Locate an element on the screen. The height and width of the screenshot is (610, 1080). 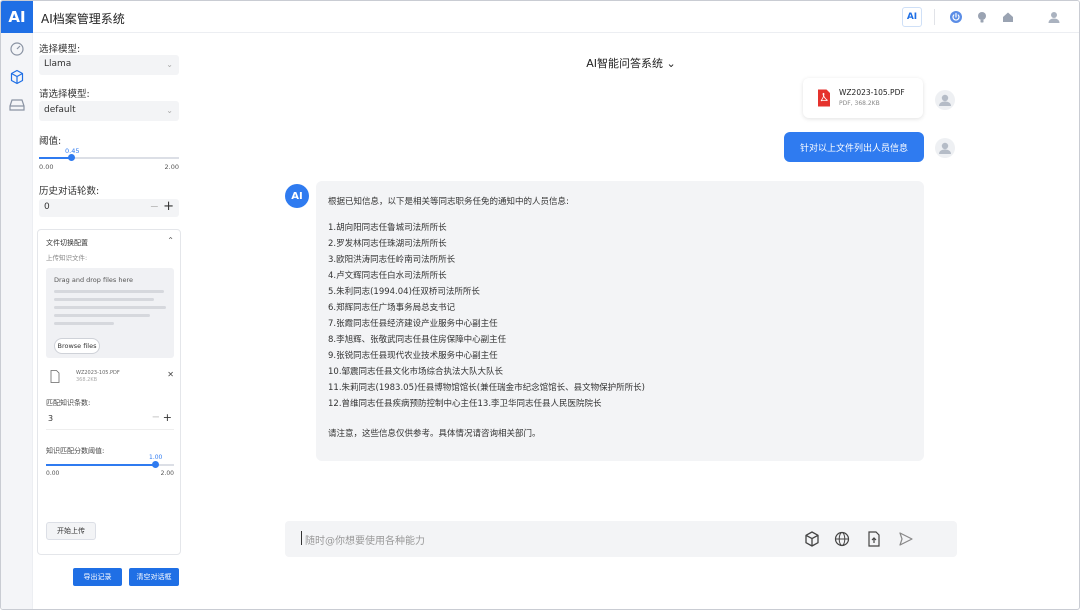
slider-value: 1.00 is located at coordinates (156, 457).